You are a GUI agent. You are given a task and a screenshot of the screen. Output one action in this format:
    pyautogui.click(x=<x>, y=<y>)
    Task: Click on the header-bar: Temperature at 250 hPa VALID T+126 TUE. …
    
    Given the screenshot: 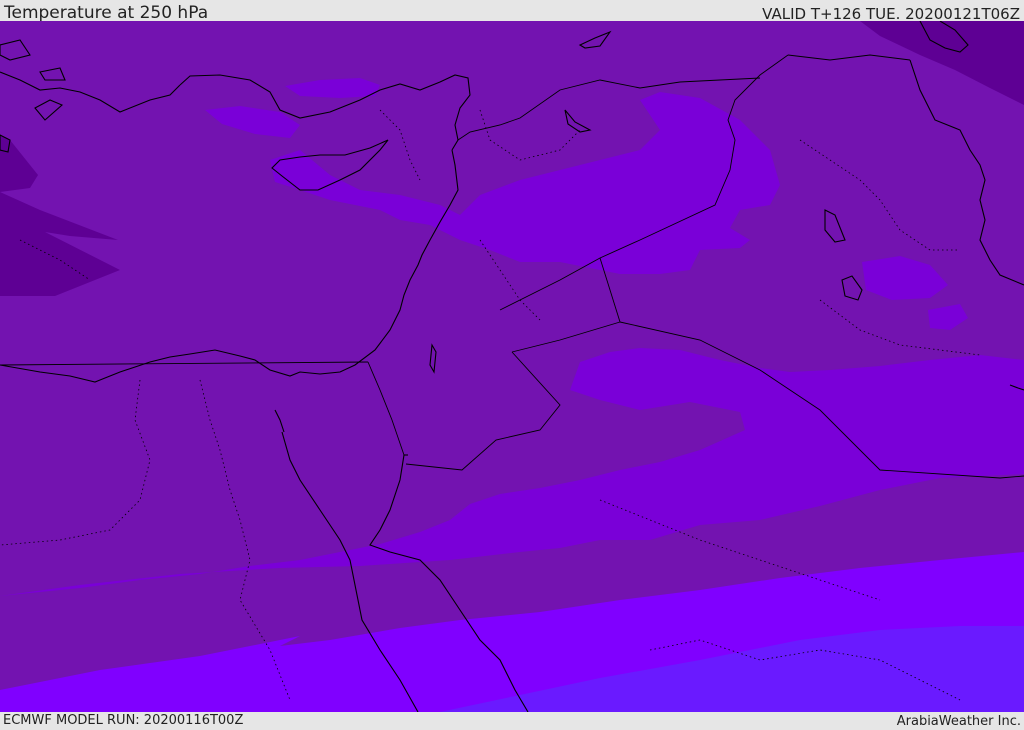 What is the action you would take?
    pyautogui.click(x=512, y=11)
    